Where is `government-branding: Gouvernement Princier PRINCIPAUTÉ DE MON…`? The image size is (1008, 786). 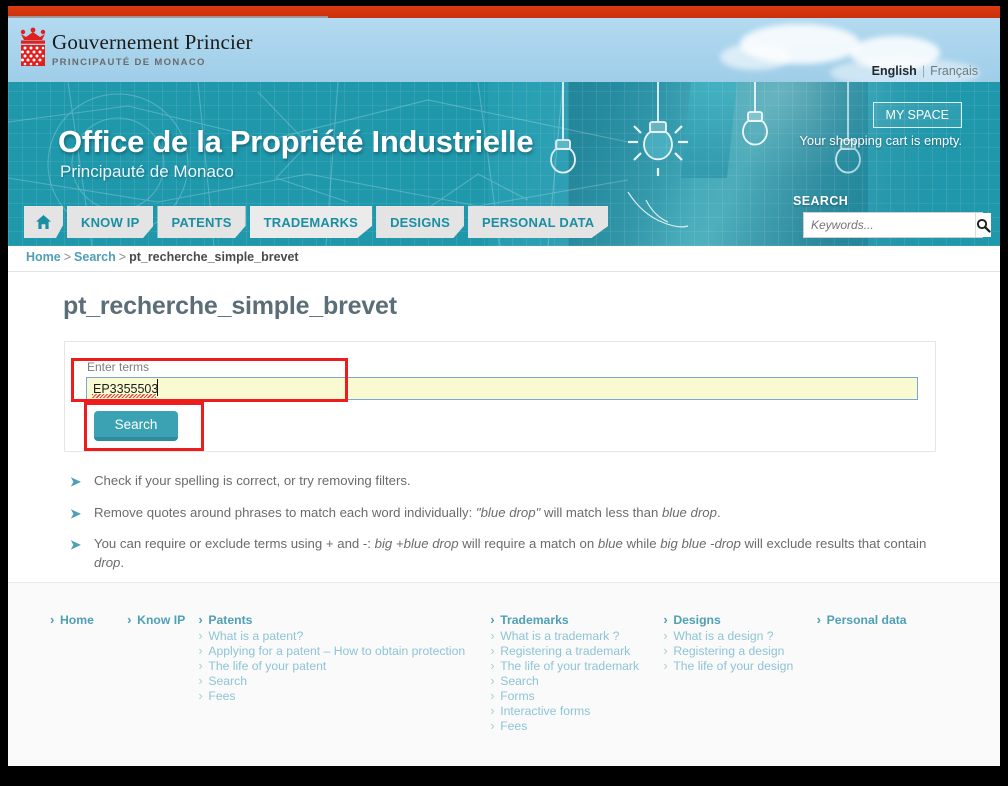 government-branding: Gouvernement Princier PRINCIPAUTÉ DE MON… is located at coordinates (152, 49).